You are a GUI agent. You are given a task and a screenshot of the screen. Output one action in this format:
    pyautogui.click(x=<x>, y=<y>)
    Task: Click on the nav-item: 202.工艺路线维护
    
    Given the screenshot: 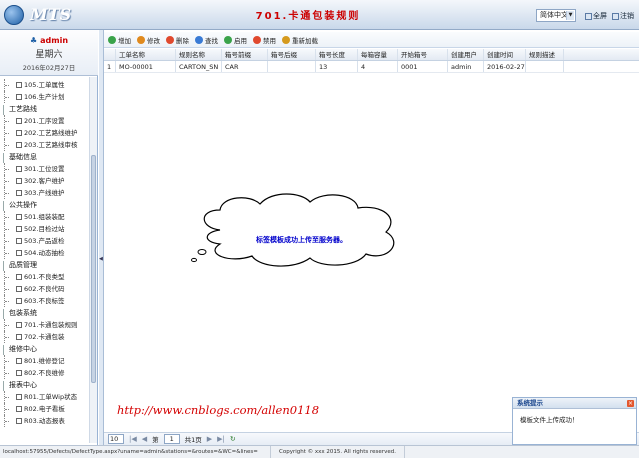 What is the action you would take?
    pyautogui.click(x=44, y=133)
    